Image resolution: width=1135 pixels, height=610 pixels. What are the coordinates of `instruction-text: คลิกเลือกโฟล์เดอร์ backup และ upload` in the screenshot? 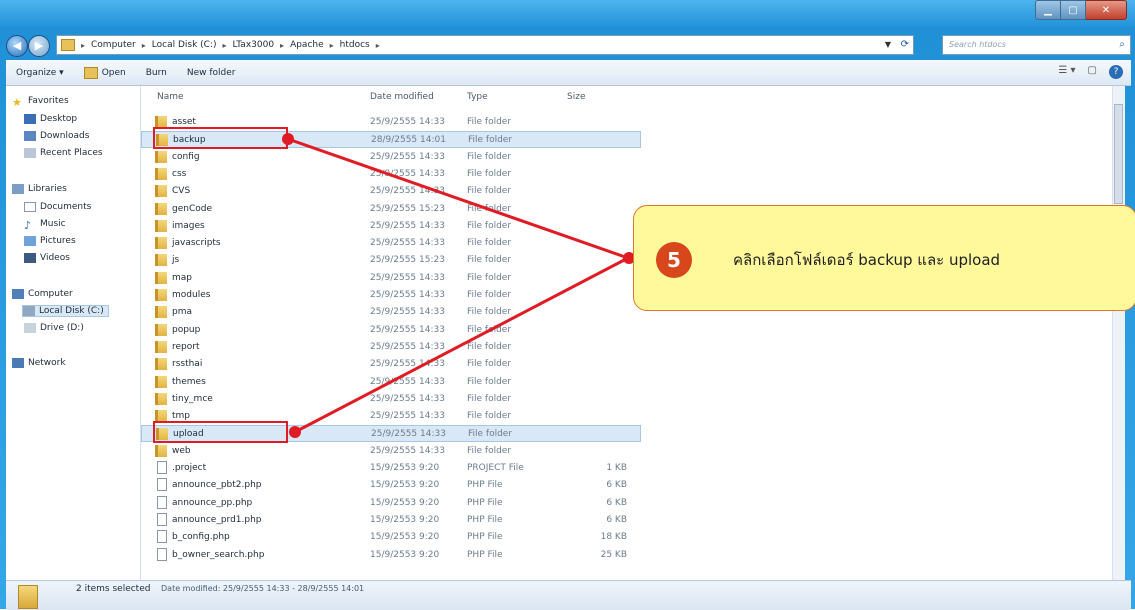 It's located at (867, 260).